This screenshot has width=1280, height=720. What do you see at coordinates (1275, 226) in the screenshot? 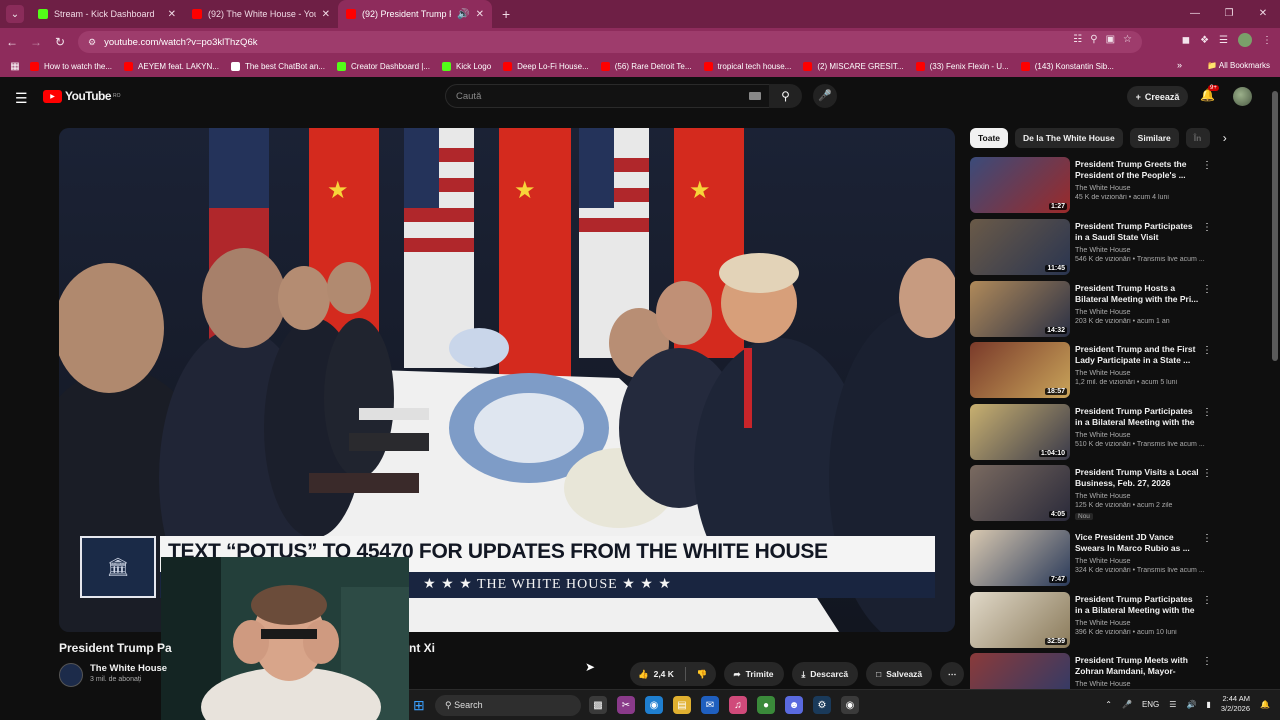
I see `scrollbar-thumb` at bounding box center [1275, 226].